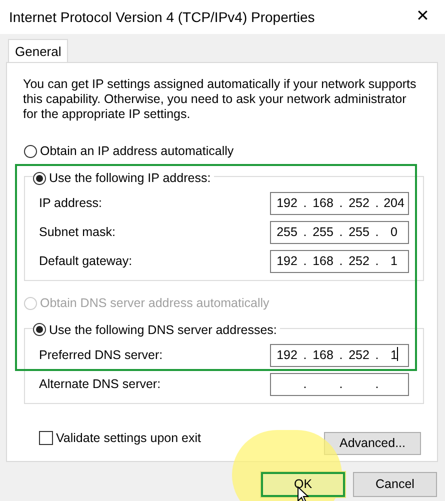 This screenshot has height=501, width=445. Describe the element at coordinates (163, 330) in the screenshot. I see `radio-label: Use the following DNS server addresses:` at that location.